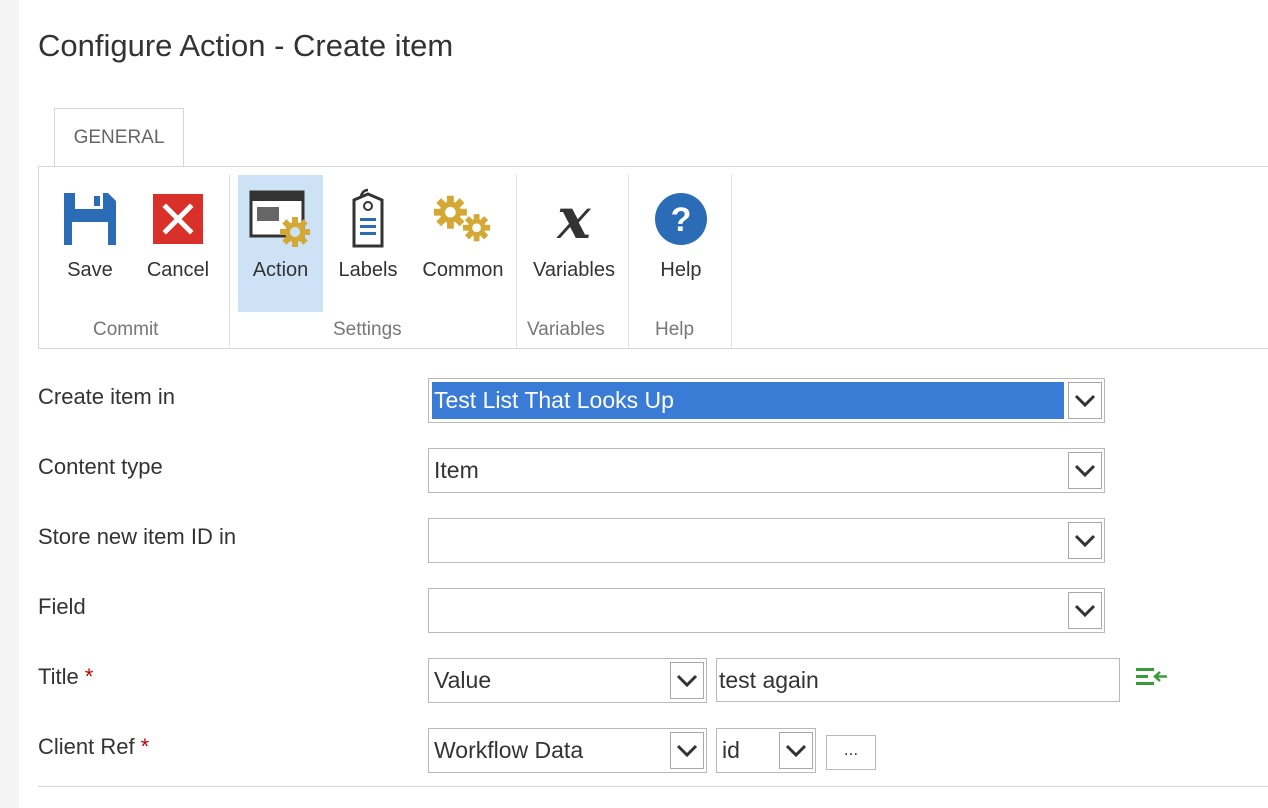 This screenshot has height=808, width=1268. What do you see at coordinates (731, 750) in the screenshot?
I see `client-ref-field-value: id` at bounding box center [731, 750].